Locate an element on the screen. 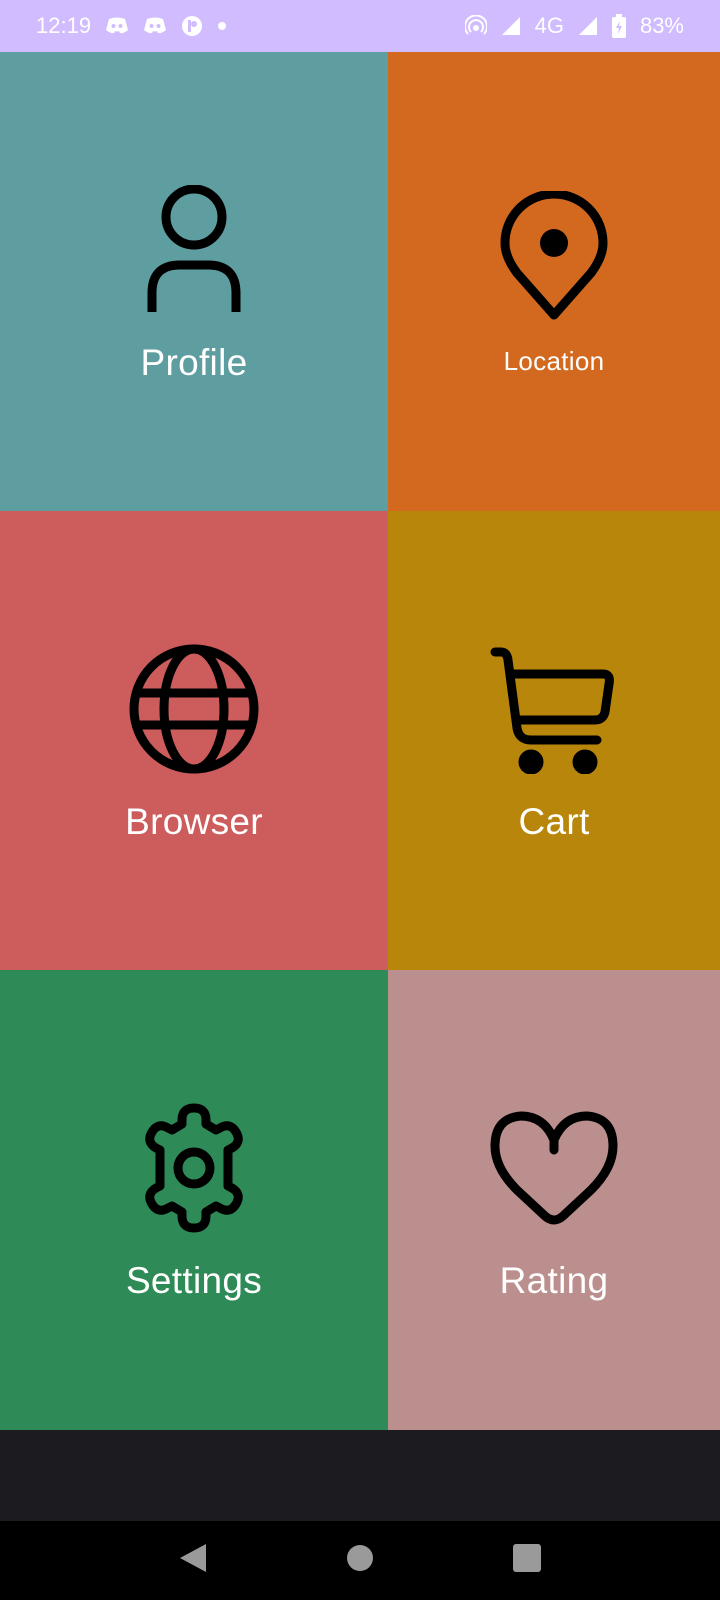 The image size is (720, 1600). cart-icon is located at coordinates (554, 709).